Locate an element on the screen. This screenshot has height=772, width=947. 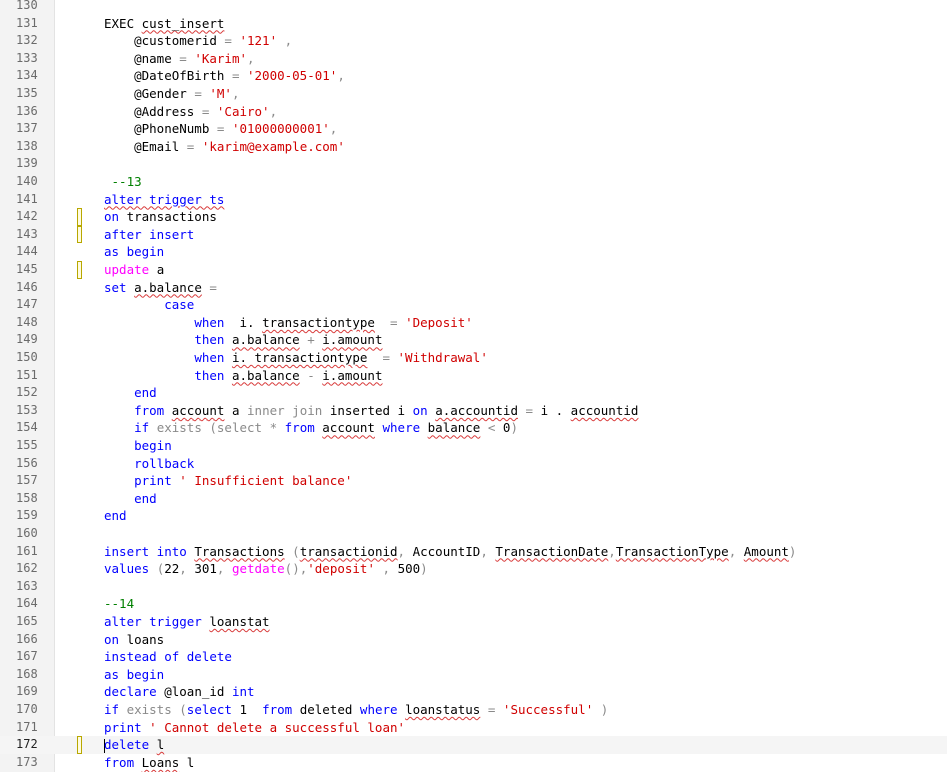
code-token: end is located at coordinates (145, 498).